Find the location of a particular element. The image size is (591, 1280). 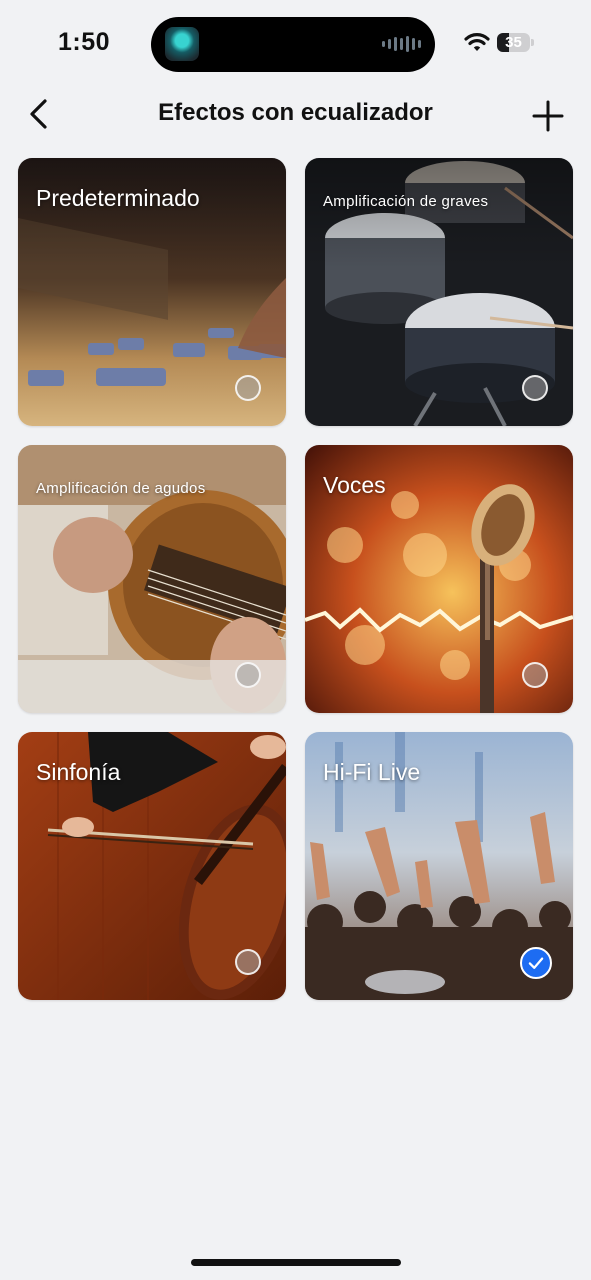

now-playing-app-icon is located at coordinates (182, 44).